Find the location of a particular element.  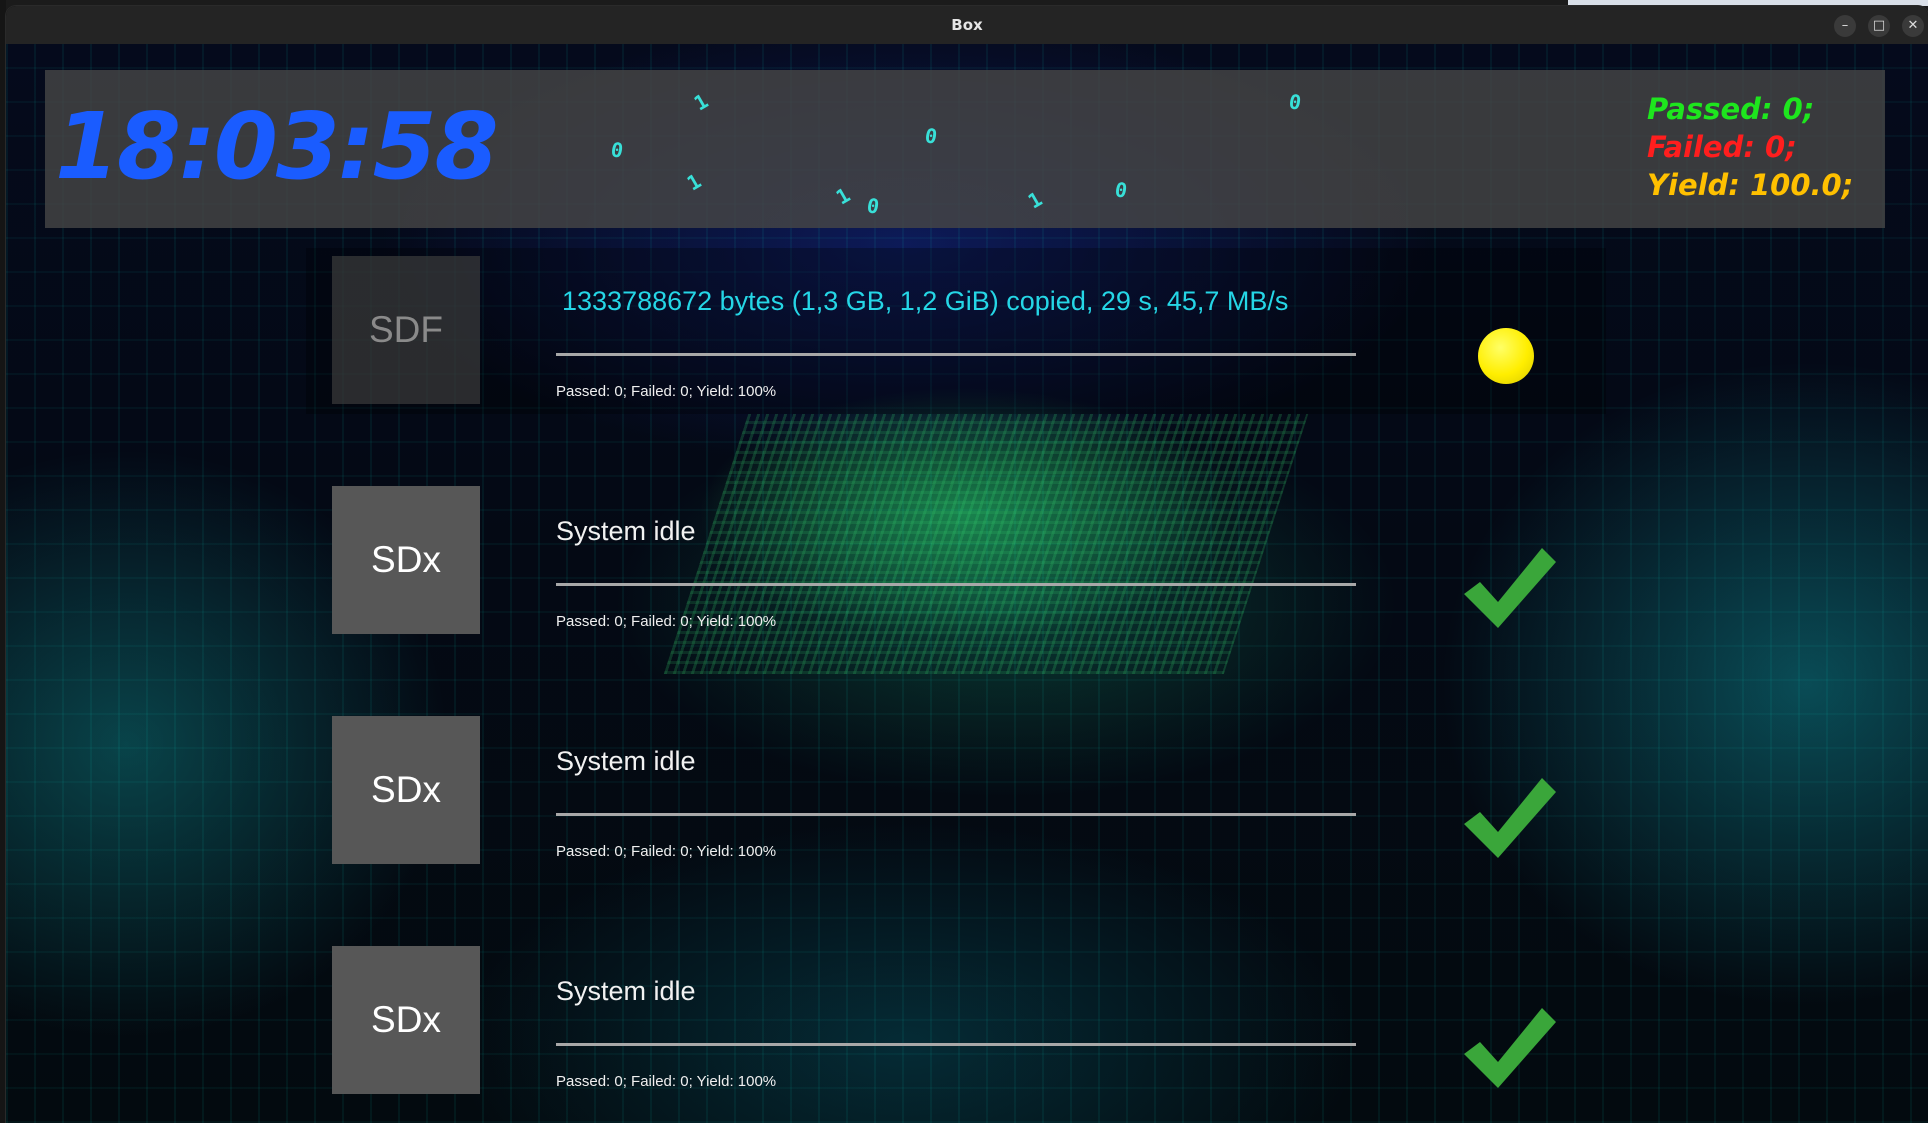

passed-count: Passed: 0; is located at coordinates (1731, 109).